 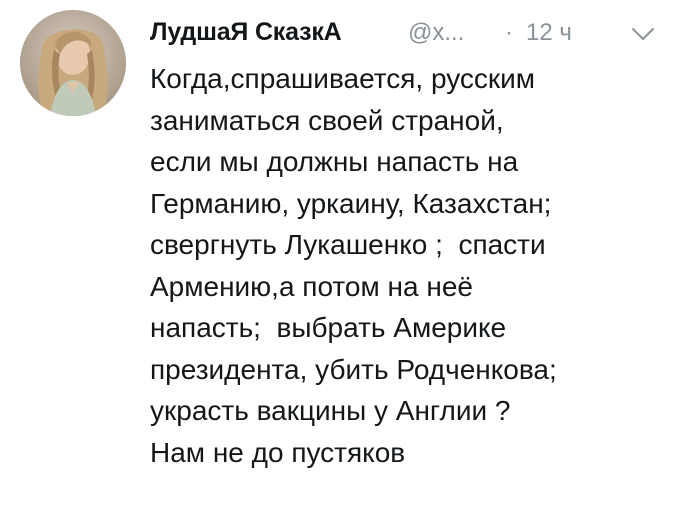 What do you see at coordinates (353, 369) in the screenshot?
I see `tweet-text-line: президента, убить Родченкова;` at bounding box center [353, 369].